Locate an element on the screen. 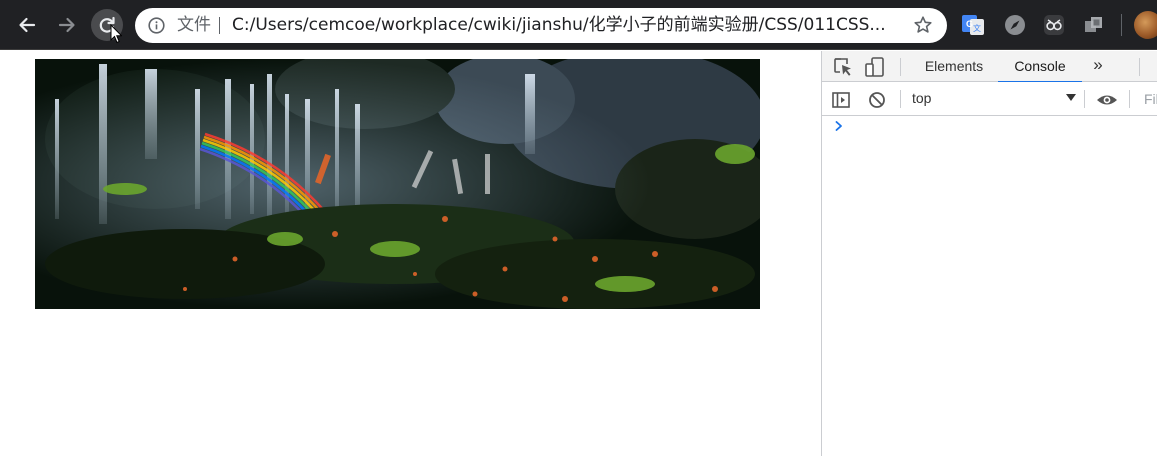  tab-console: Console is located at coordinates (1040, 67).